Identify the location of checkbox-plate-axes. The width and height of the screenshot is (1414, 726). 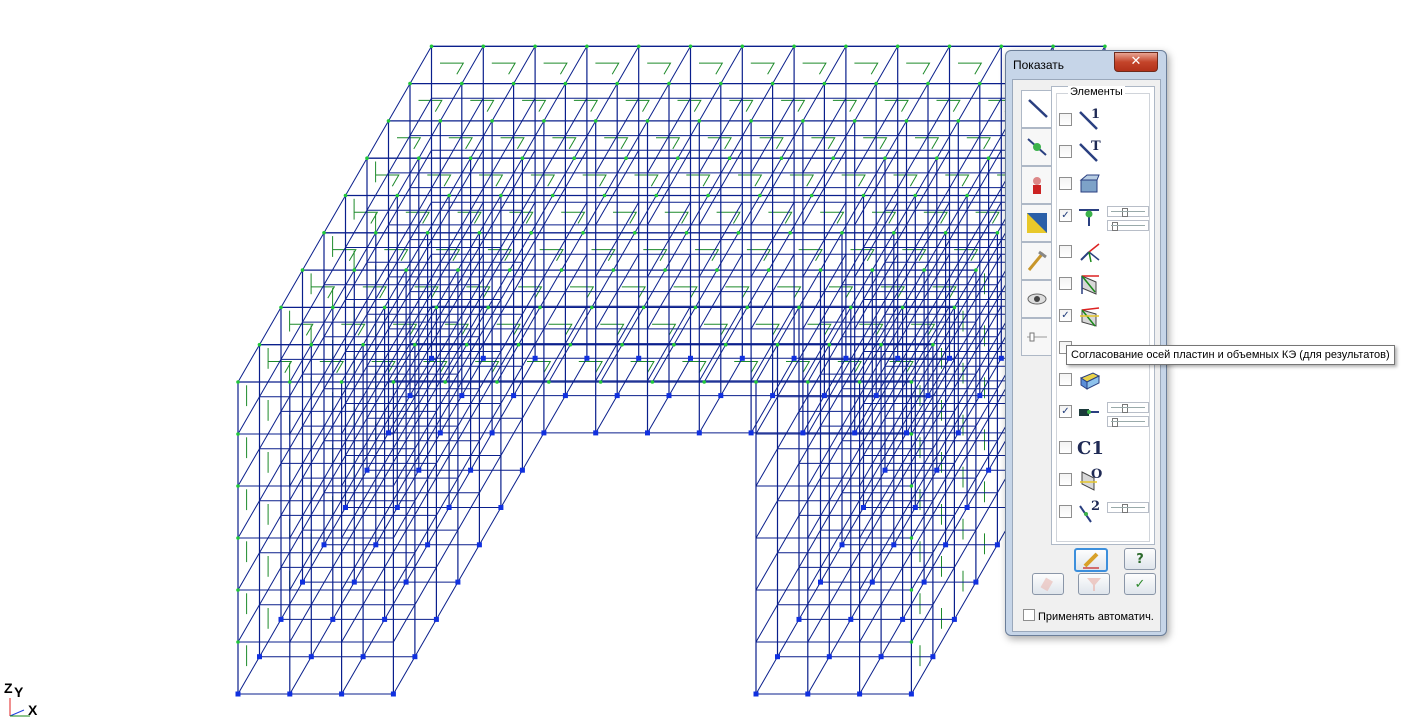
(1065, 283).